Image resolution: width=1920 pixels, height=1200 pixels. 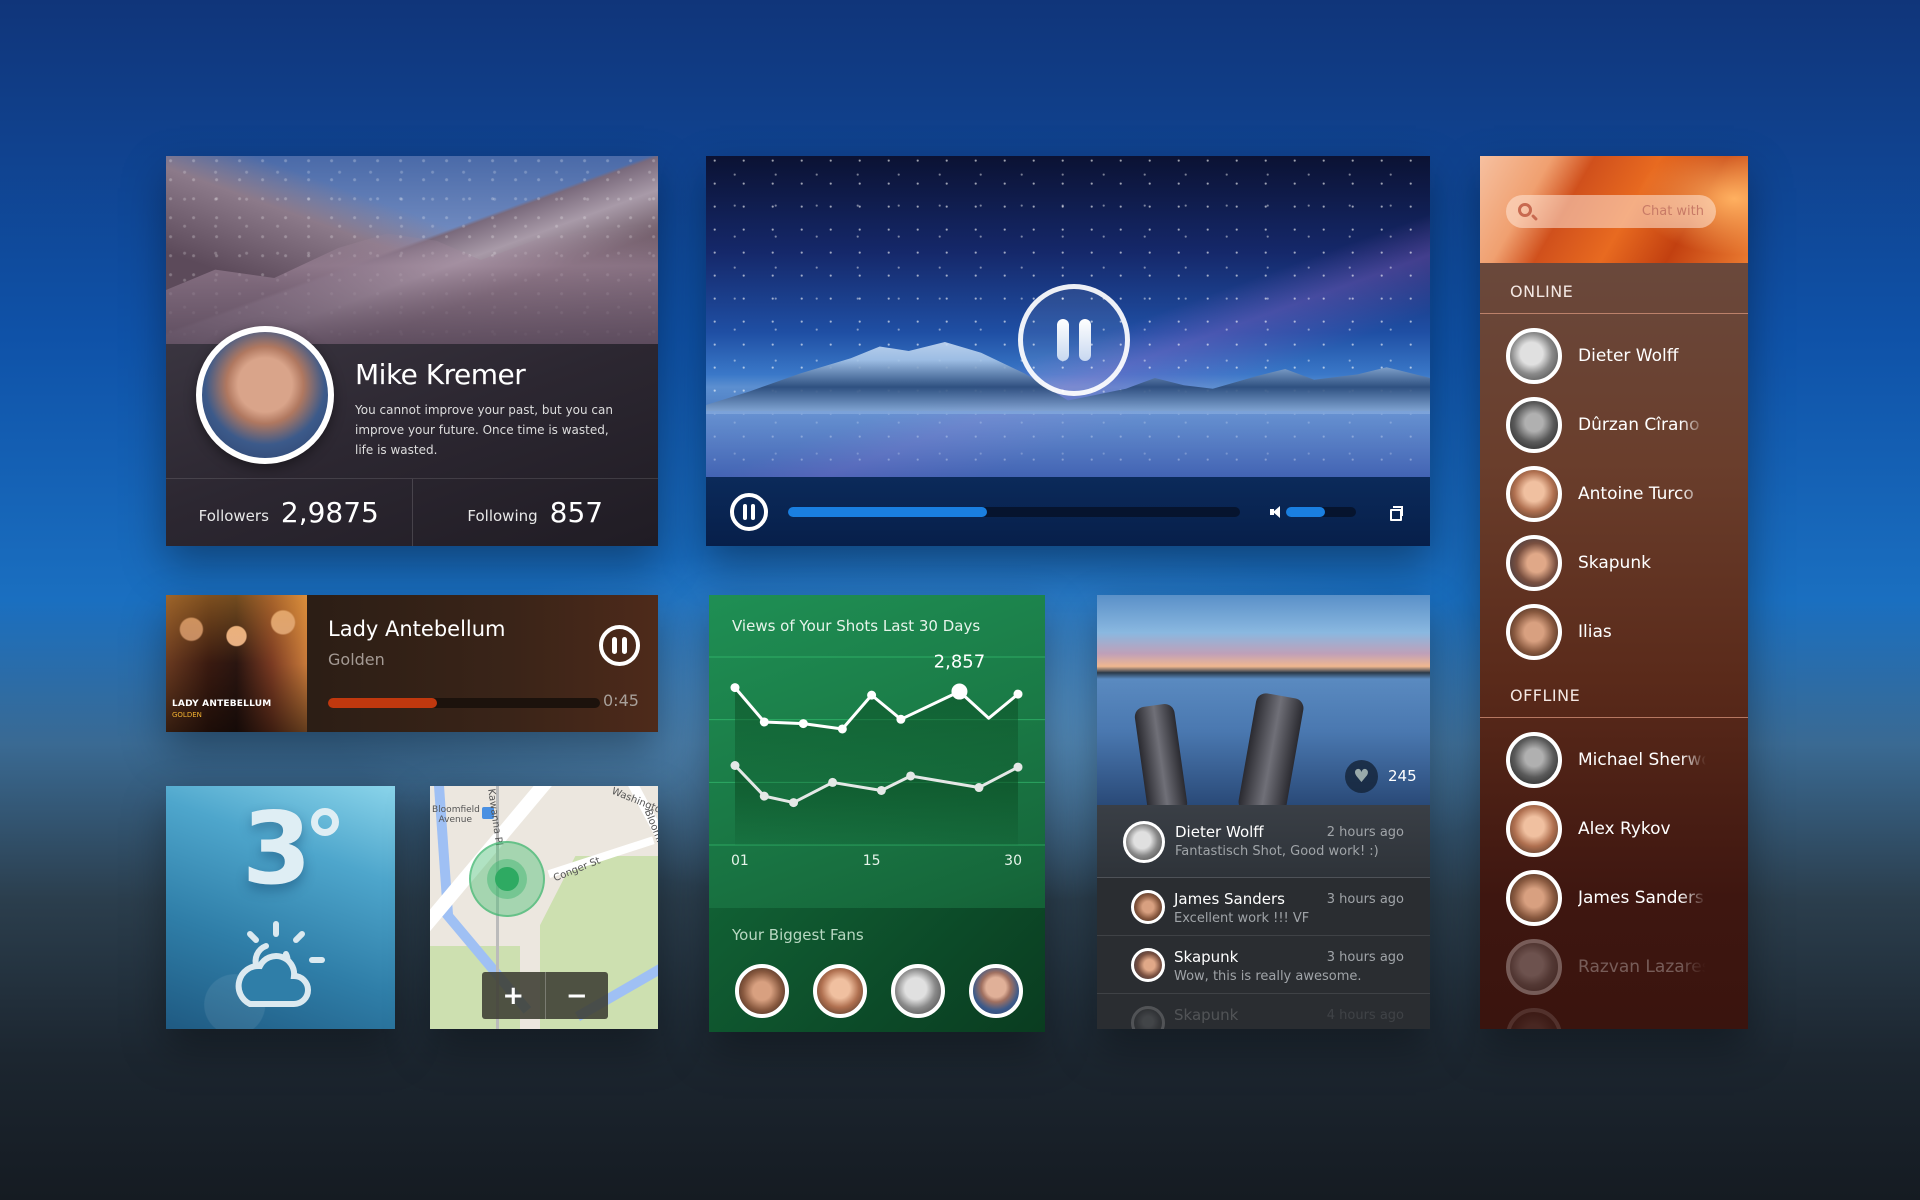 I want to click on followers-stat: Followers 2,9875, so click(x=289, y=512).